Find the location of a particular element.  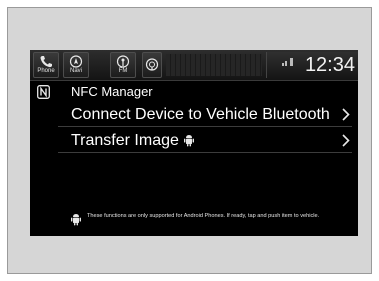

nfc-icon is located at coordinates (43, 92).